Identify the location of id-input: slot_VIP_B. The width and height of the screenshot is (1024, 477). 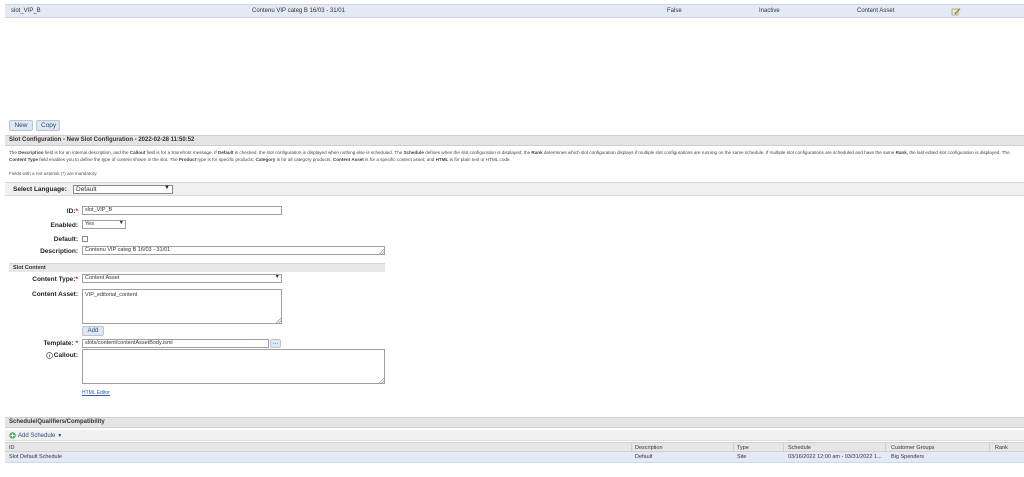
(182, 210).